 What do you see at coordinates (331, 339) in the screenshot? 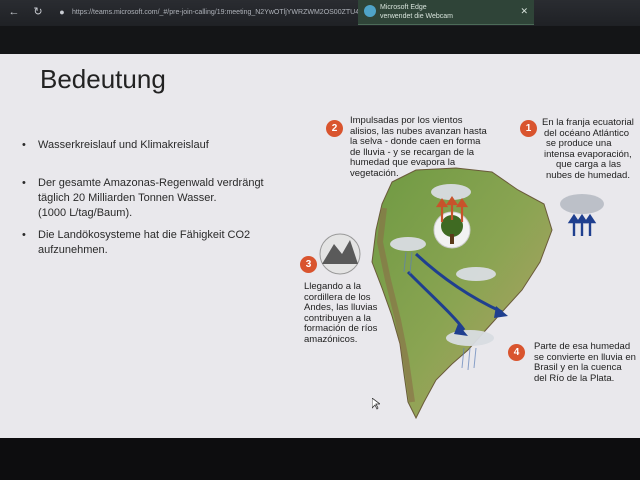
I see `step-3-line: amazónicos.` at bounding box center [331, 339].